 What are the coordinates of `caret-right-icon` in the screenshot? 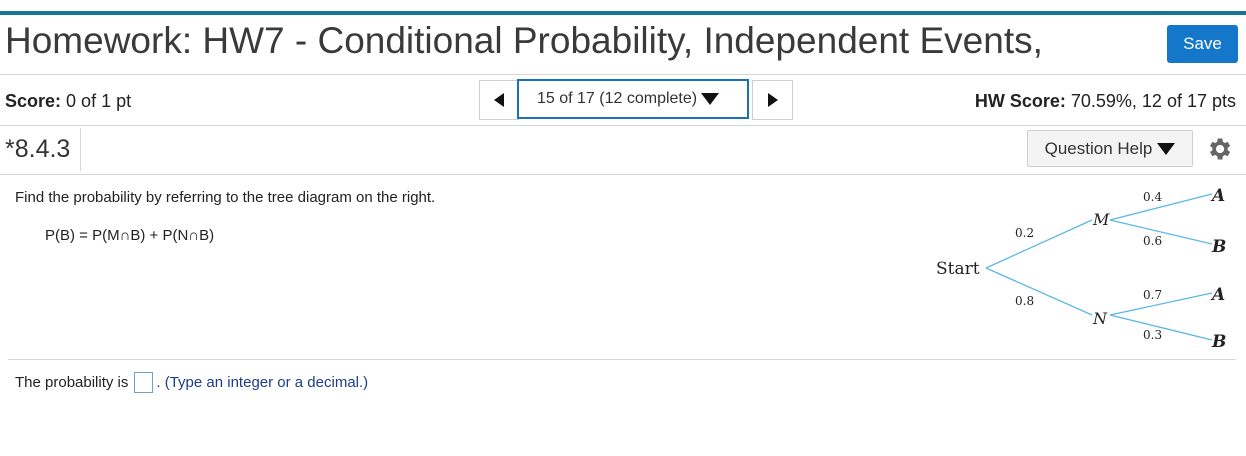 It's located at (772, 100).